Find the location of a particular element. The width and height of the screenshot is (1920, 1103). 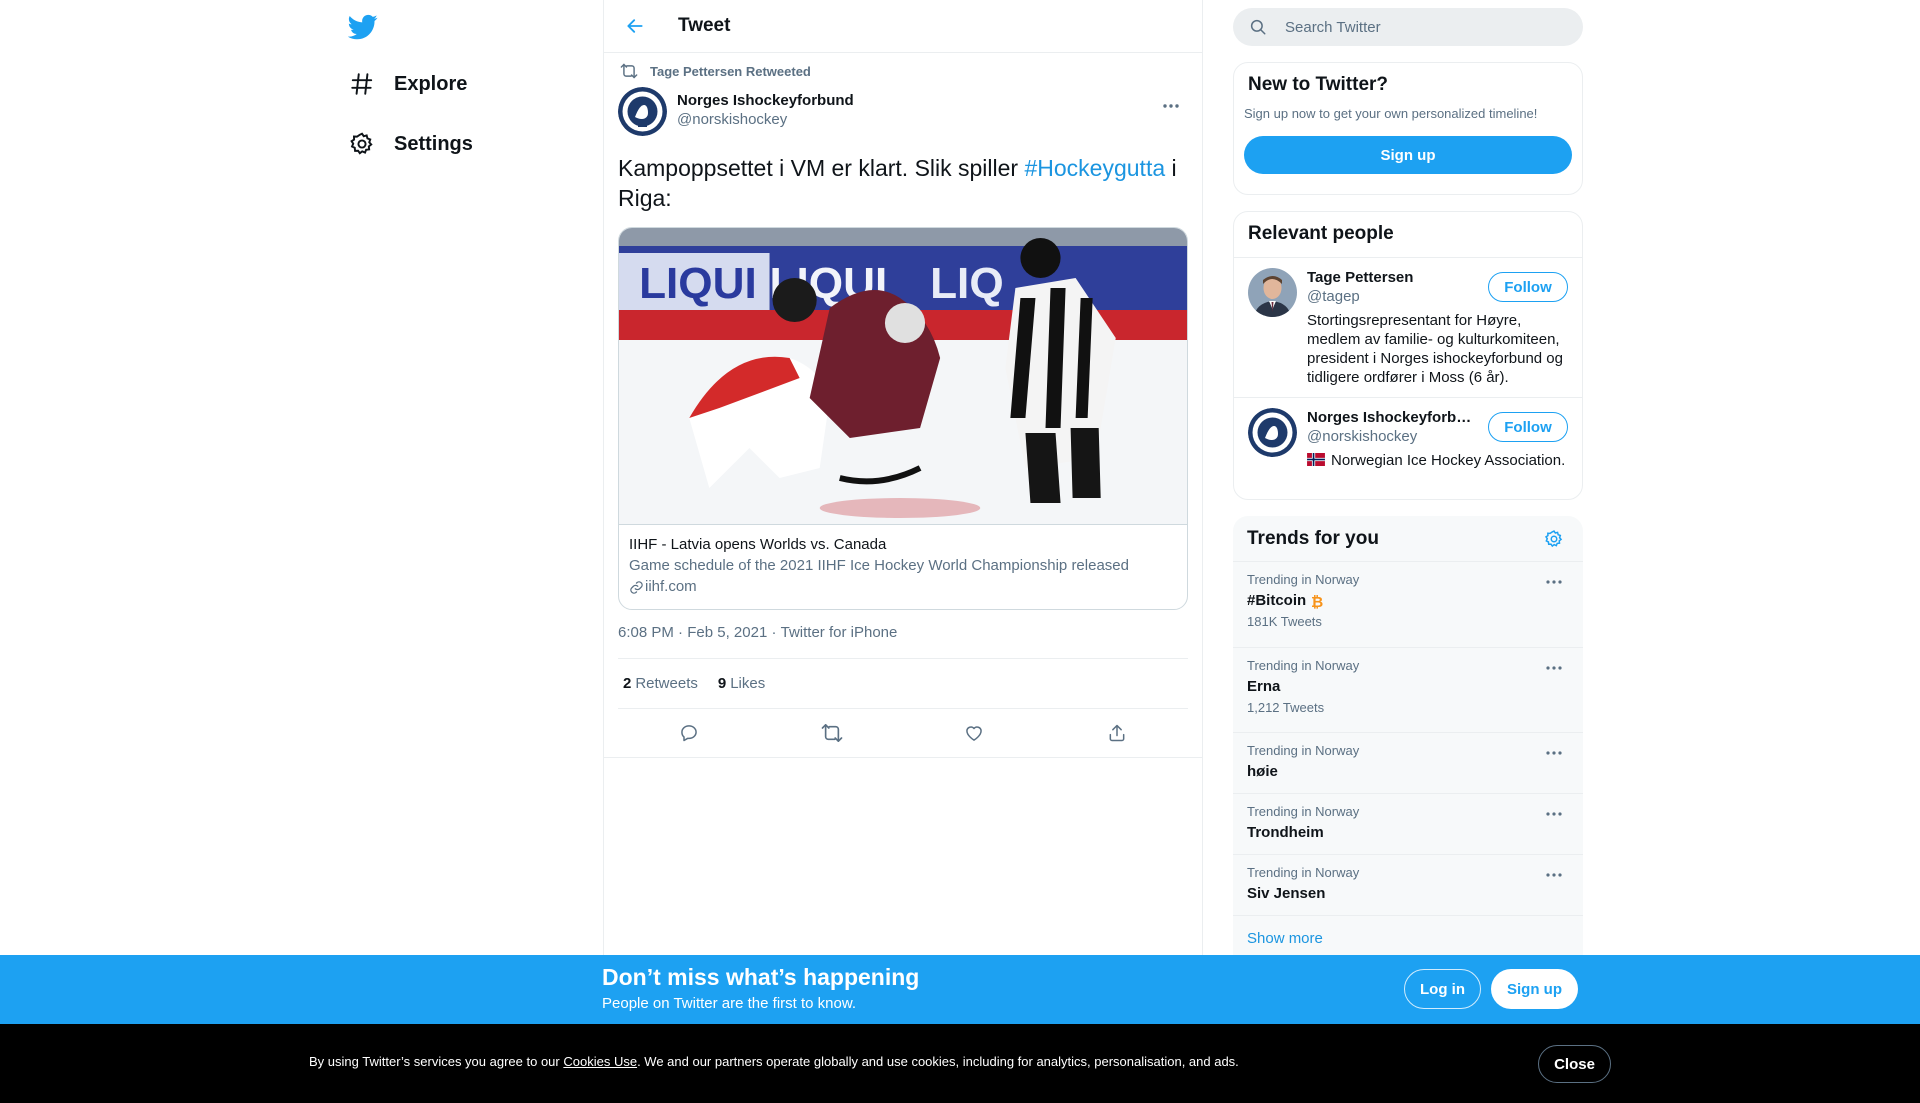

share-button is located at coordinates (1117, 733).